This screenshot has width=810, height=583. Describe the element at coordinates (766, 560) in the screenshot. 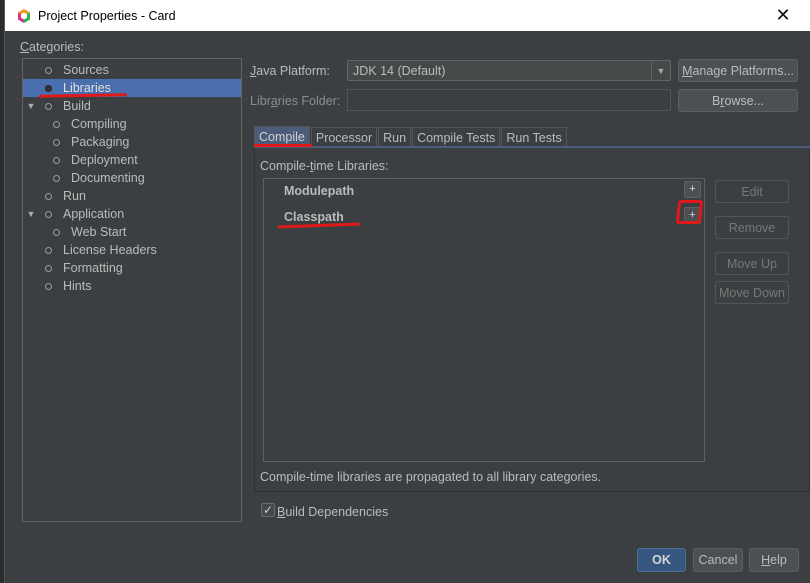

I see `mnemonic: H` at that location.